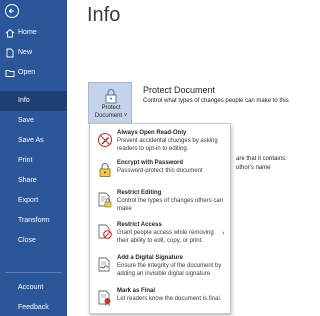  I want to click on nav-save-as-label: Save As, so click(31, 140).